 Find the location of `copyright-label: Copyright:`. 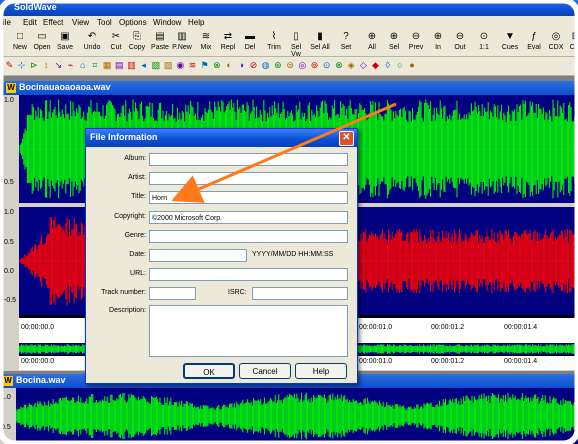

copyright-label: Copyright: is located at coordinates (130, 216).